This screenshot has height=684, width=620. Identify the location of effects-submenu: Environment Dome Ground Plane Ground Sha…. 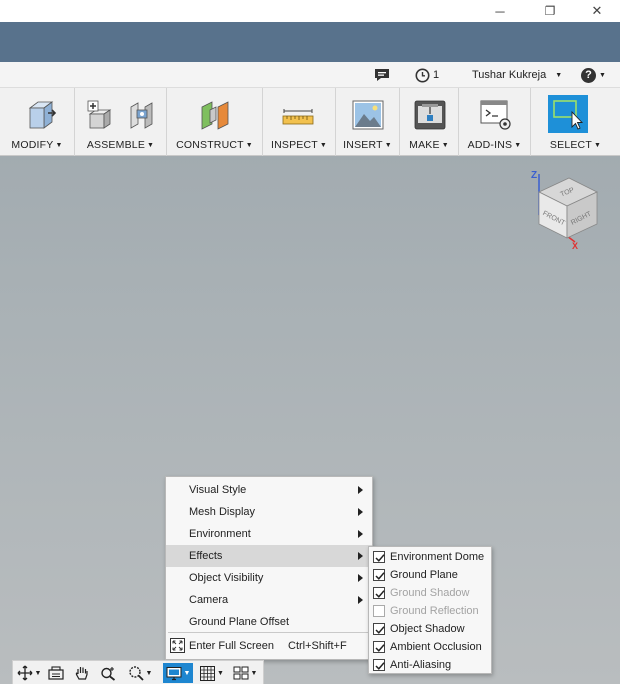
(430, 610).